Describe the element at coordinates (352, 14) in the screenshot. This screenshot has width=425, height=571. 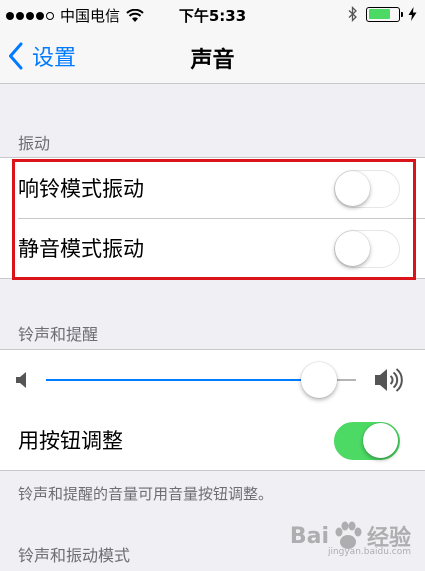
I see `bluetooth-icon` at that location.